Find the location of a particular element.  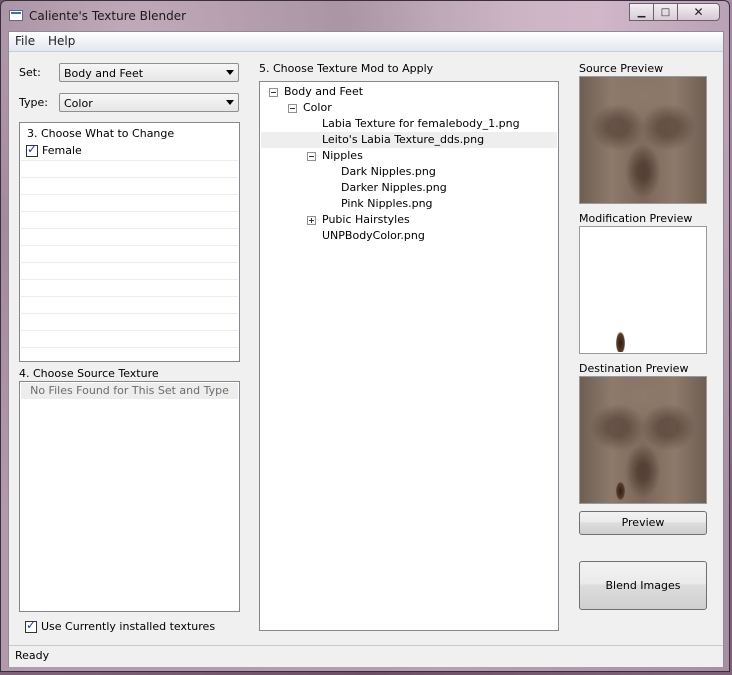

app-window-icon is located at coordinates (16, 15).